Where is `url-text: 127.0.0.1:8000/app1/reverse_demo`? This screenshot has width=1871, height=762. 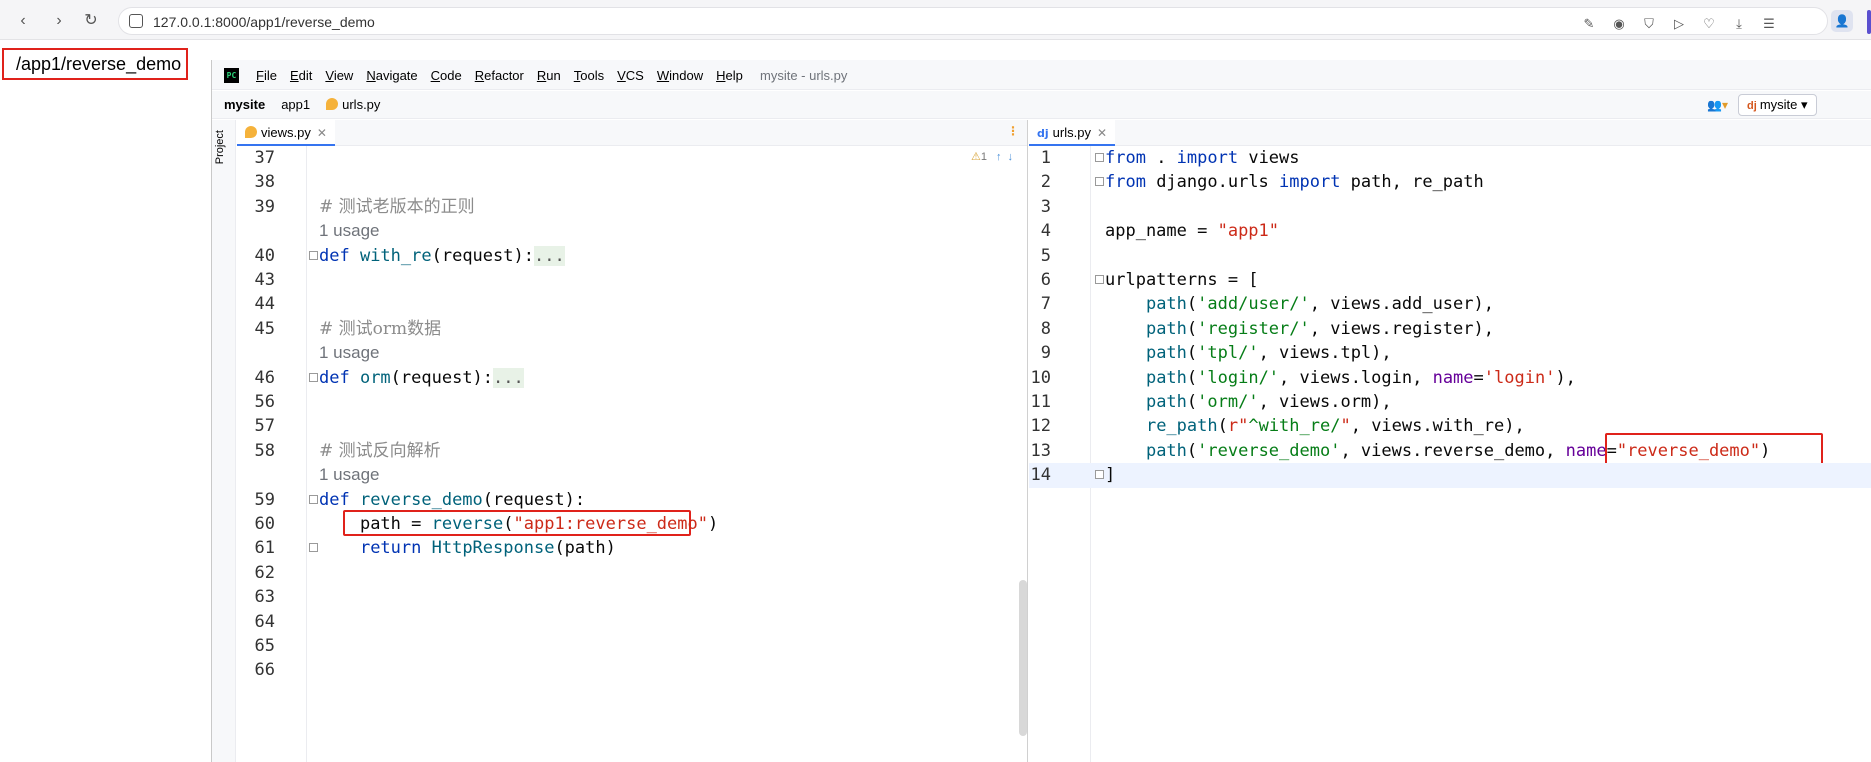 url-text: 127.0.0.1:8000/app1/reverse_demo is located at coordinates (264, 22).